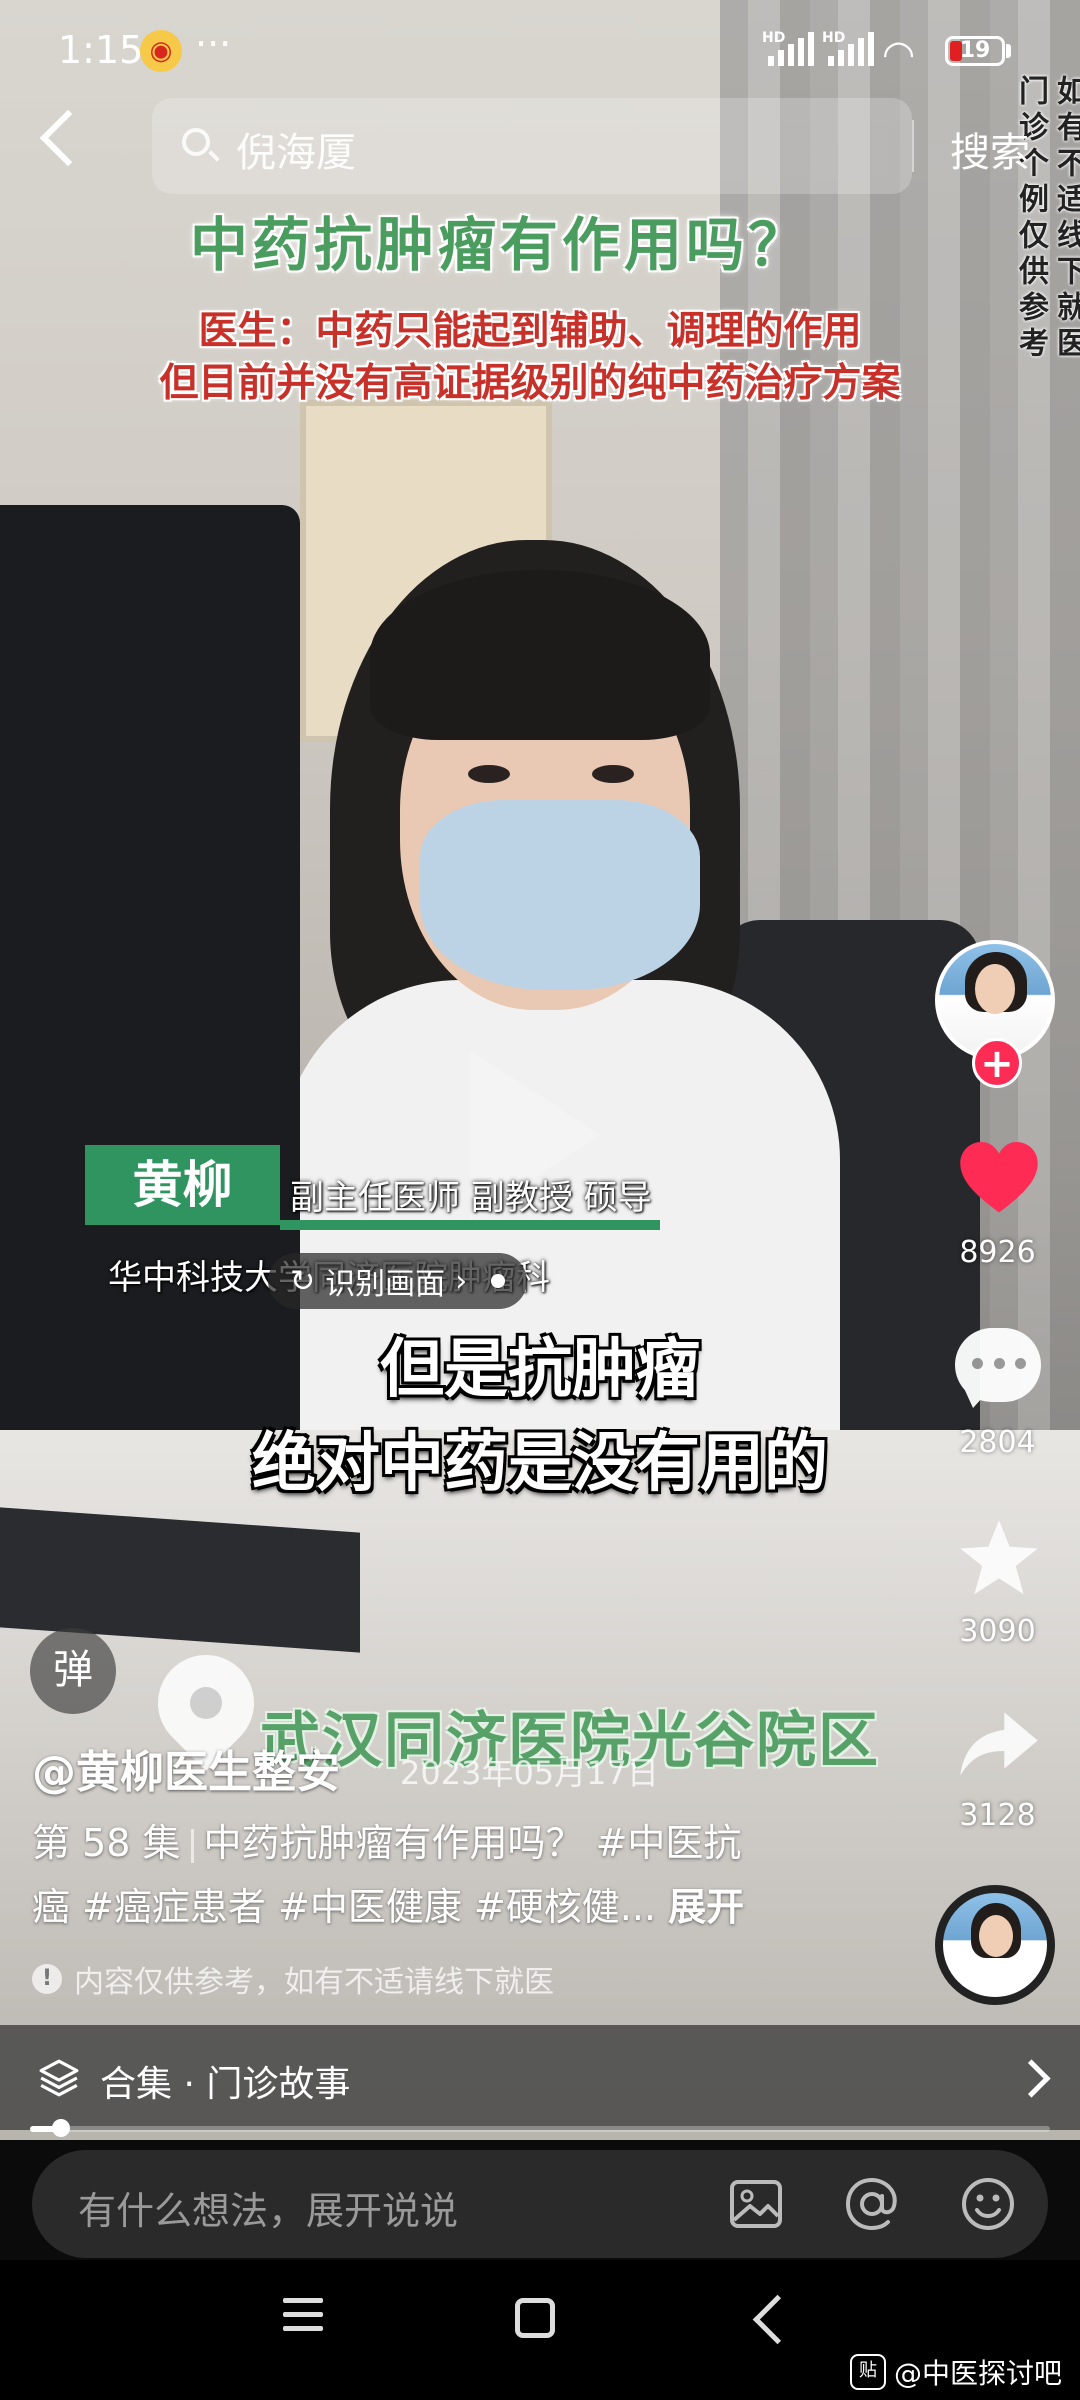 The width and height of the screenshot is (1080, 2400). Describe the element at coordinates (314, 1982) in the screenshot. I see `notice-text: 内容仅供参考，如有不适请线下就医` at that location.